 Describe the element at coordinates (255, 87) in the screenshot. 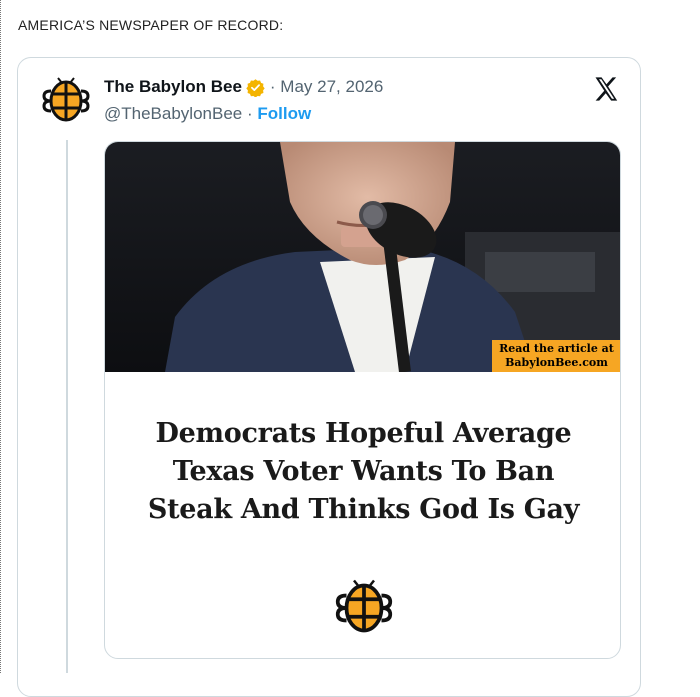

I see `verified-badge-icon` at that location.